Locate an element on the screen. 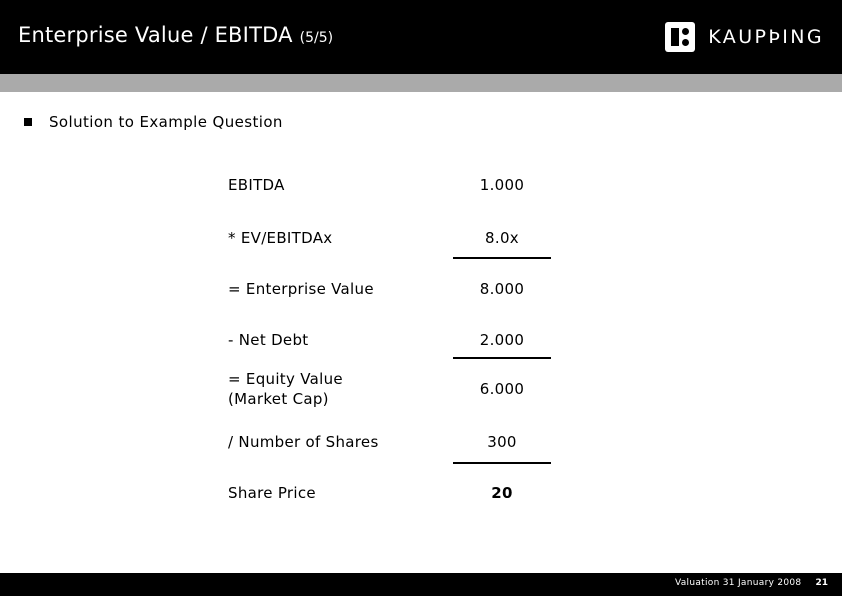 This screenshot has height=596, width=842. logo-dot-bottom-shape is located at coordinates (686, 42).